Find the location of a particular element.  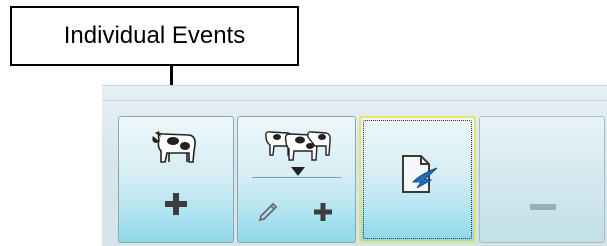

minus-icon is located at coordinates (543, 207).